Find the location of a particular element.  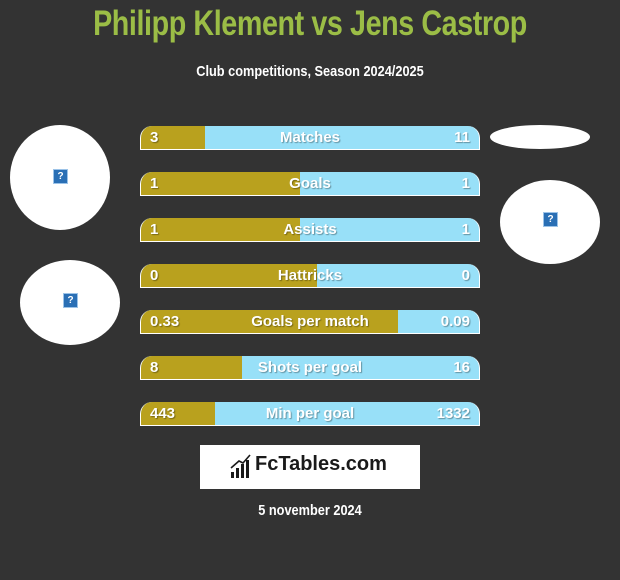

right-value: 0 is located at coordinates (465, 275).